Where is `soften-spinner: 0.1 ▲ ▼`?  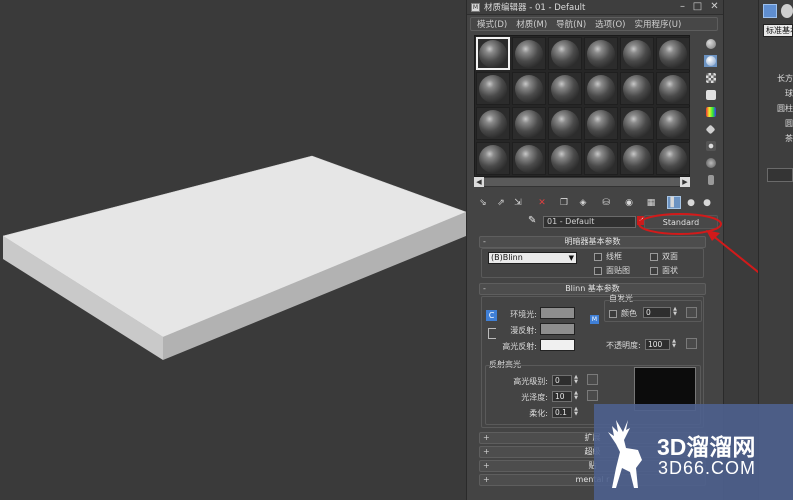
soften-spinner: 0.1 ▲ ▼ is located at coordinates (565, 412).